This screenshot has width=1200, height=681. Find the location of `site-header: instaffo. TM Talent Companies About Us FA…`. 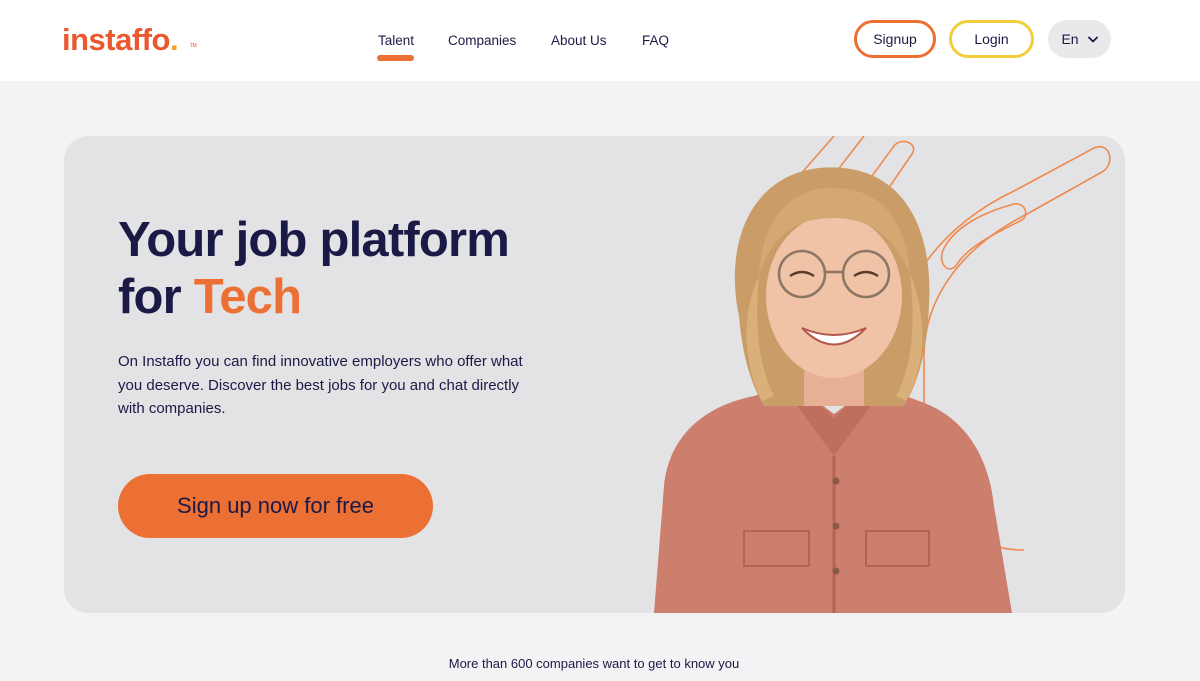

site-header: instaffo. TM Talent Companies About Us FA… is located at coordinates (600, 40).